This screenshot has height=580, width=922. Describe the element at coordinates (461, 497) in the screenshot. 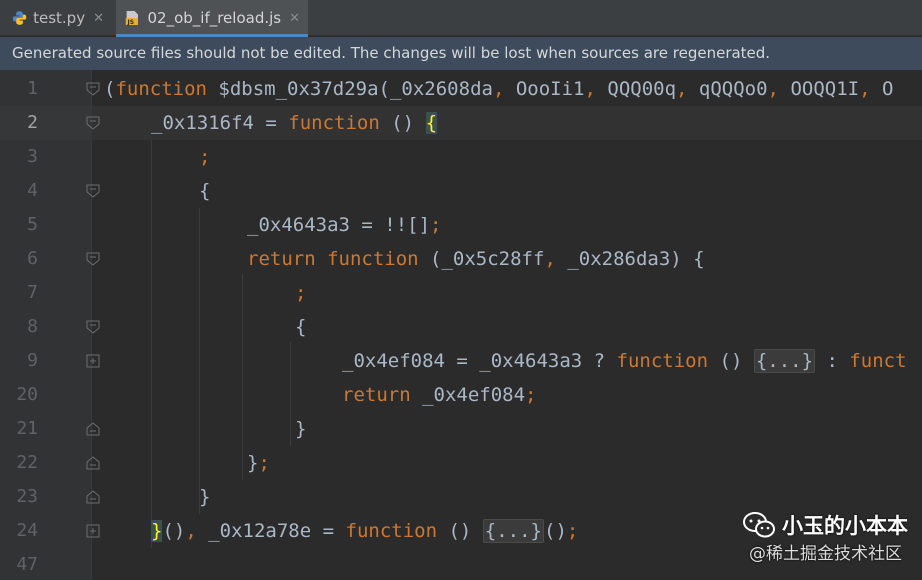

I see `code-line: 23 }` at that location.